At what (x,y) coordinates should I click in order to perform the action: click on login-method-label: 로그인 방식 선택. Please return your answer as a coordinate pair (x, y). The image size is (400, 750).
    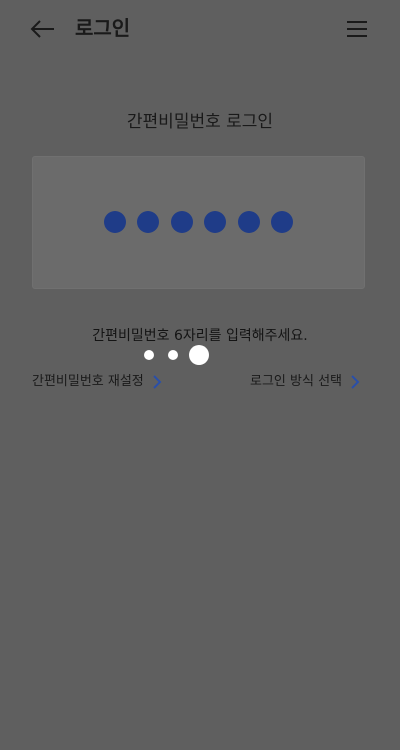
    Looking at the image, I should click on (296, 381).